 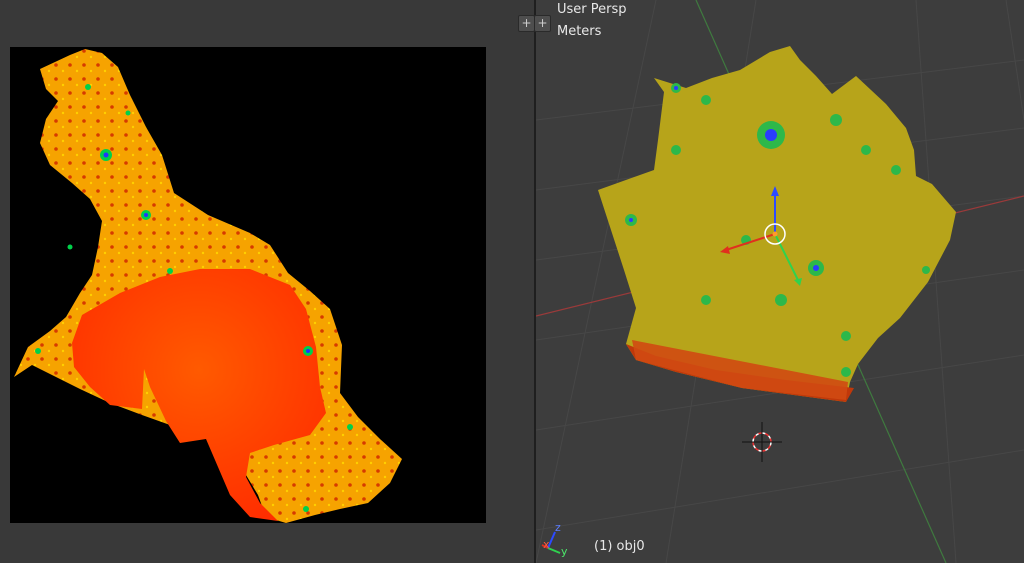 I want to click on add-region-button-2: +, so click(x=542, y=23).